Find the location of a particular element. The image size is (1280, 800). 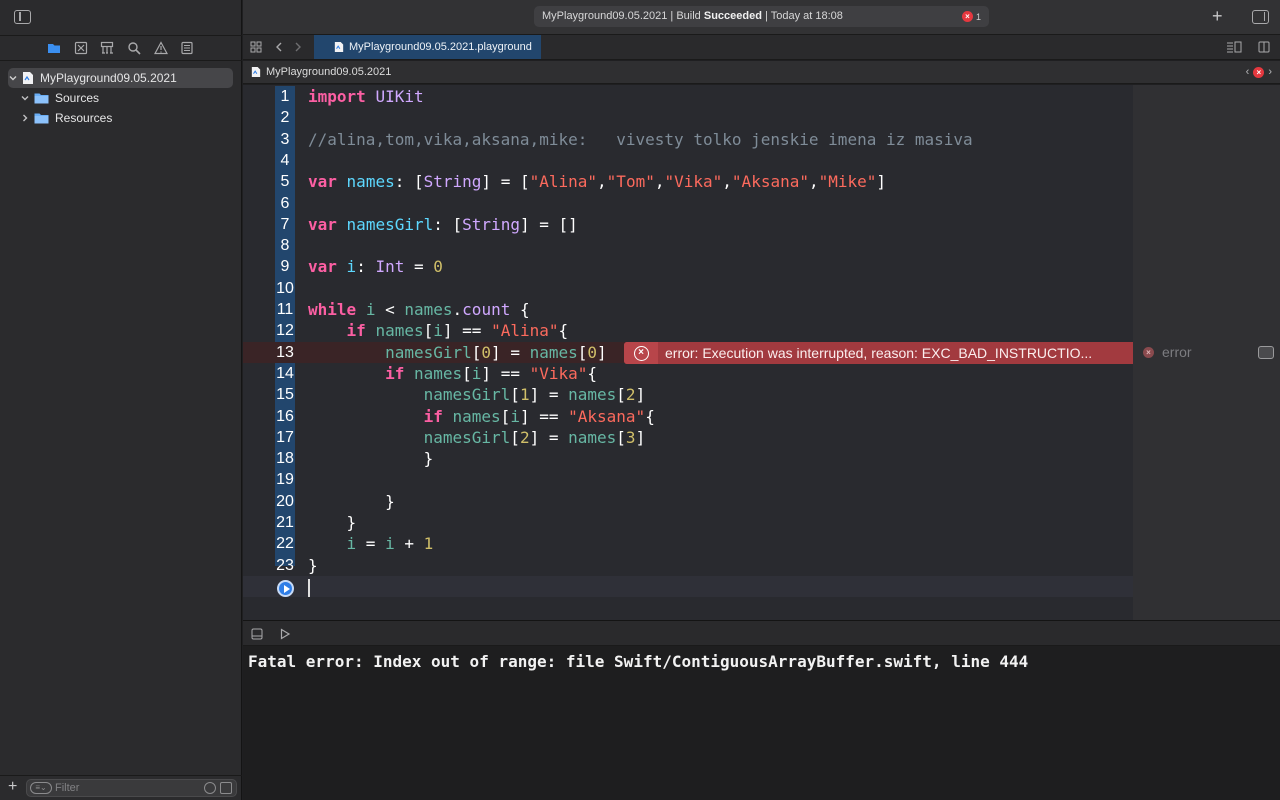

line-number: 5 is located at coordinates (285, 181).